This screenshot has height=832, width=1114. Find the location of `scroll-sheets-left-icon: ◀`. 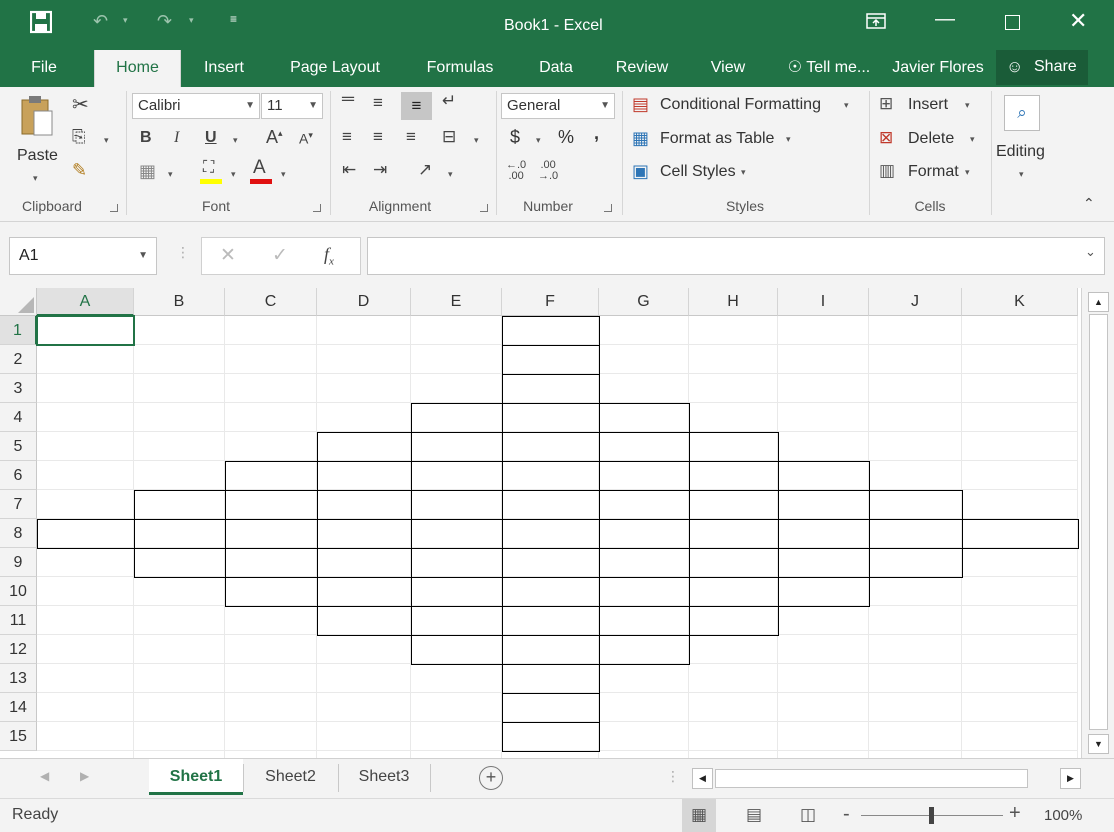

scroll-sheets-left-icon: ◀ is located at coordinates (44, 776).